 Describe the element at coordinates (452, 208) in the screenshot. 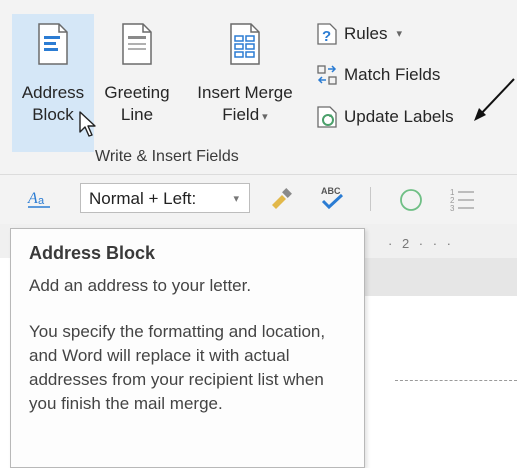

I see `svg-text: 3` at that location.